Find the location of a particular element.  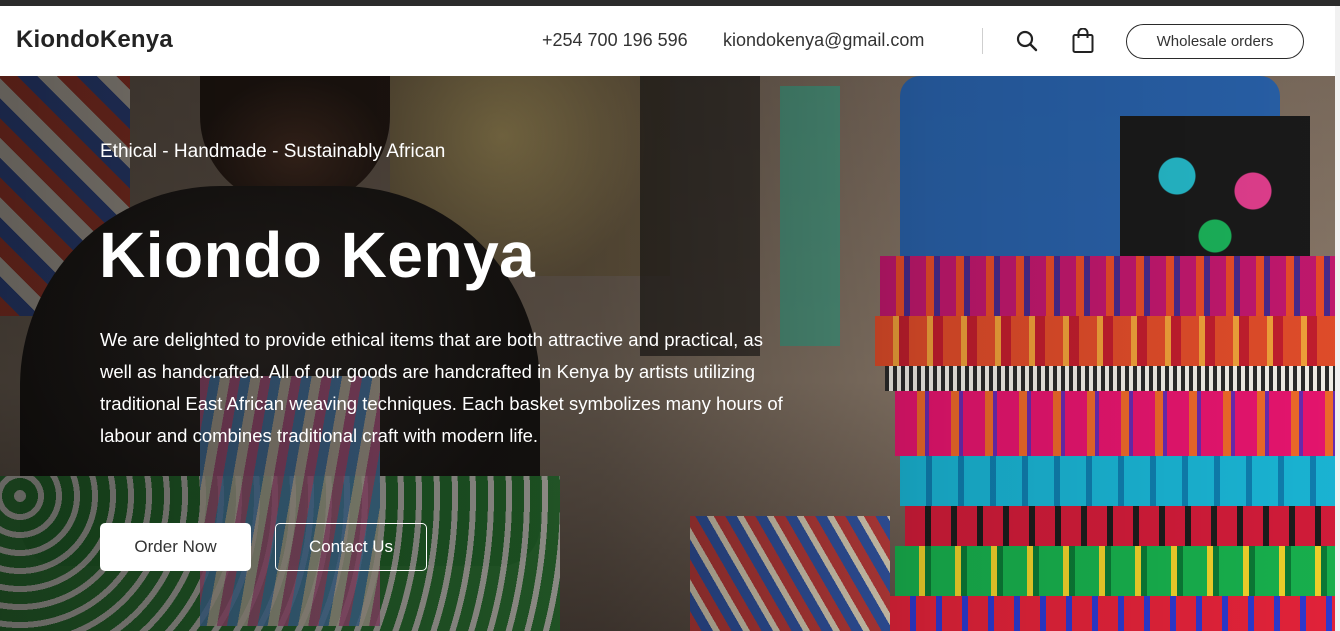

search-icon is located at coordinates (1027, 41).